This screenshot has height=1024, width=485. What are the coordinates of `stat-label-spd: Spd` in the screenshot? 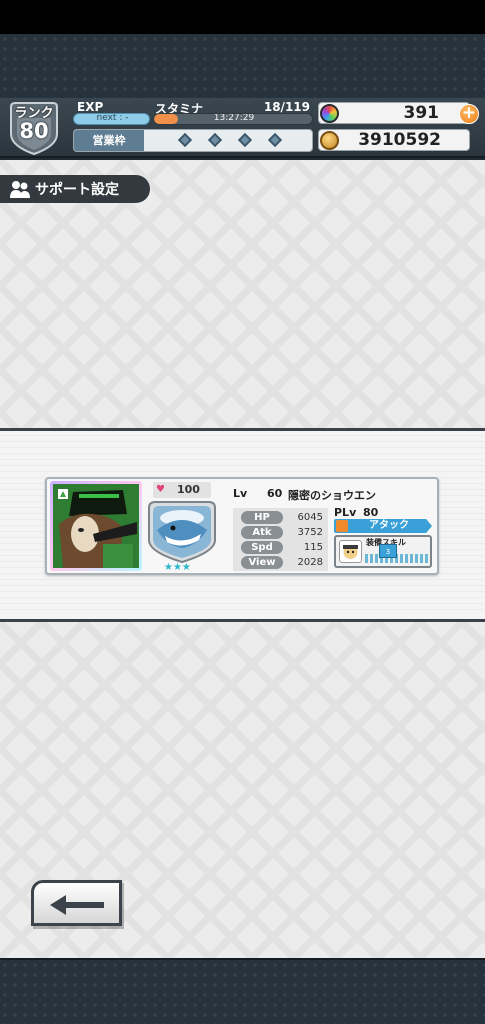 It's located at (262, 547).